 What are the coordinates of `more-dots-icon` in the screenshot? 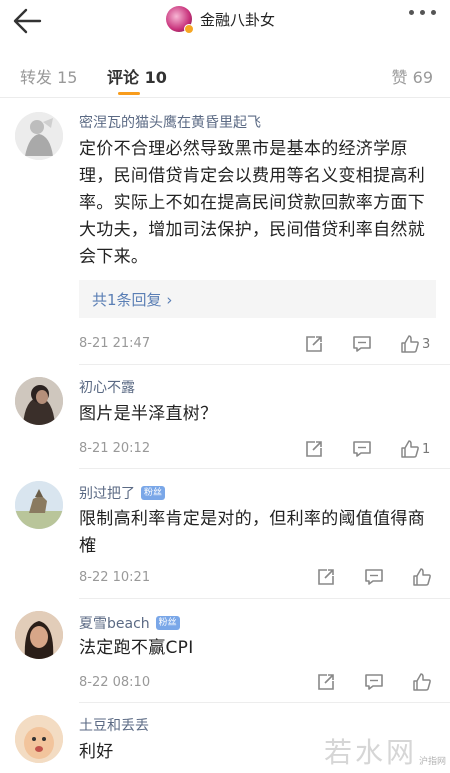 It's located at (422, 12).